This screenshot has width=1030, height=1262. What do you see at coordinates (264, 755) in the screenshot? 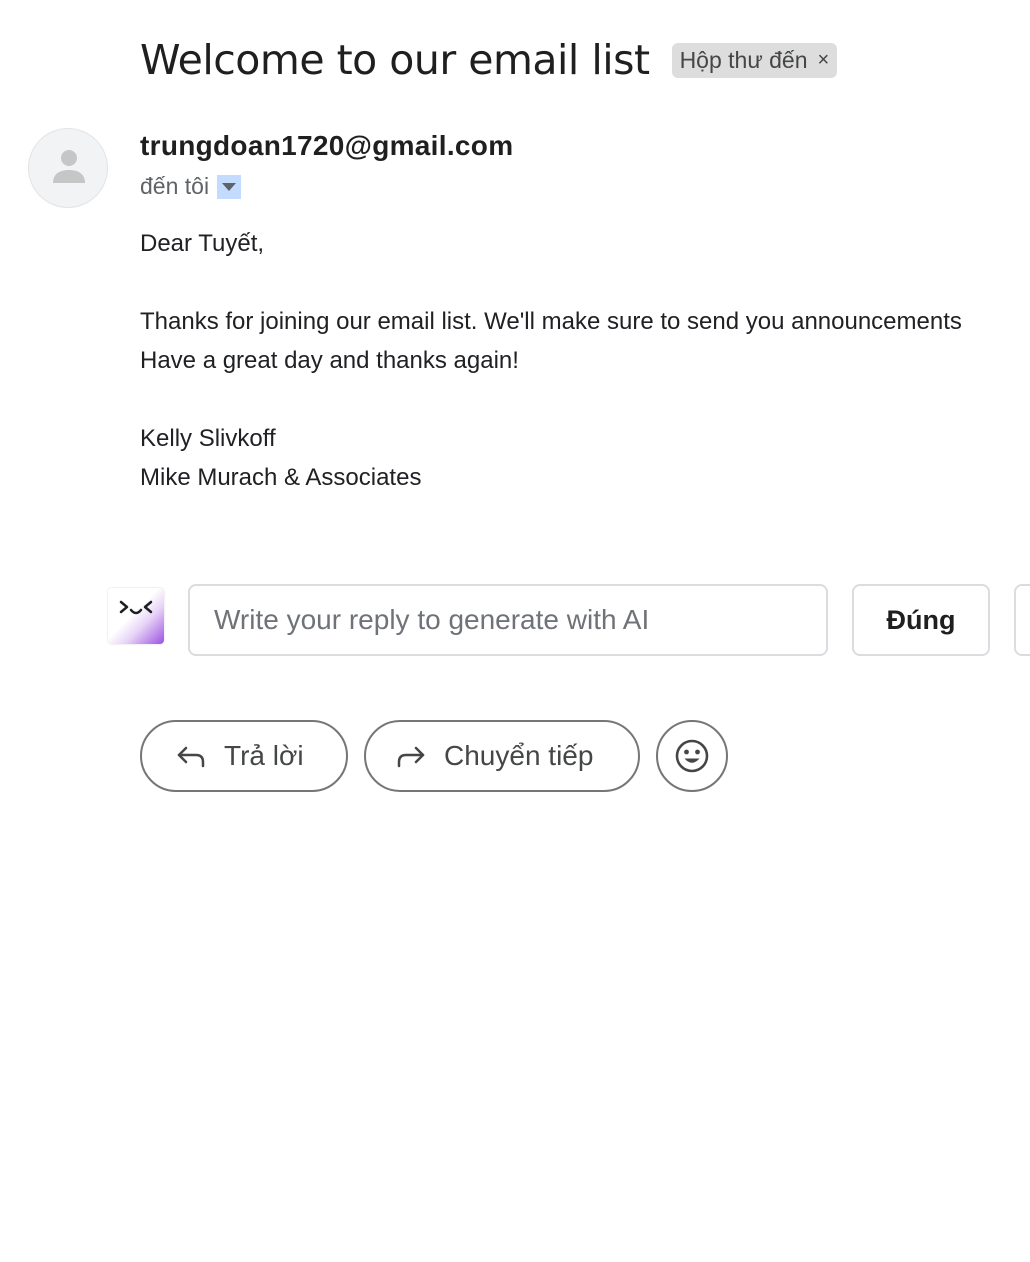
I see `reply-label: Trả lời` at bounding box center [264, 755].